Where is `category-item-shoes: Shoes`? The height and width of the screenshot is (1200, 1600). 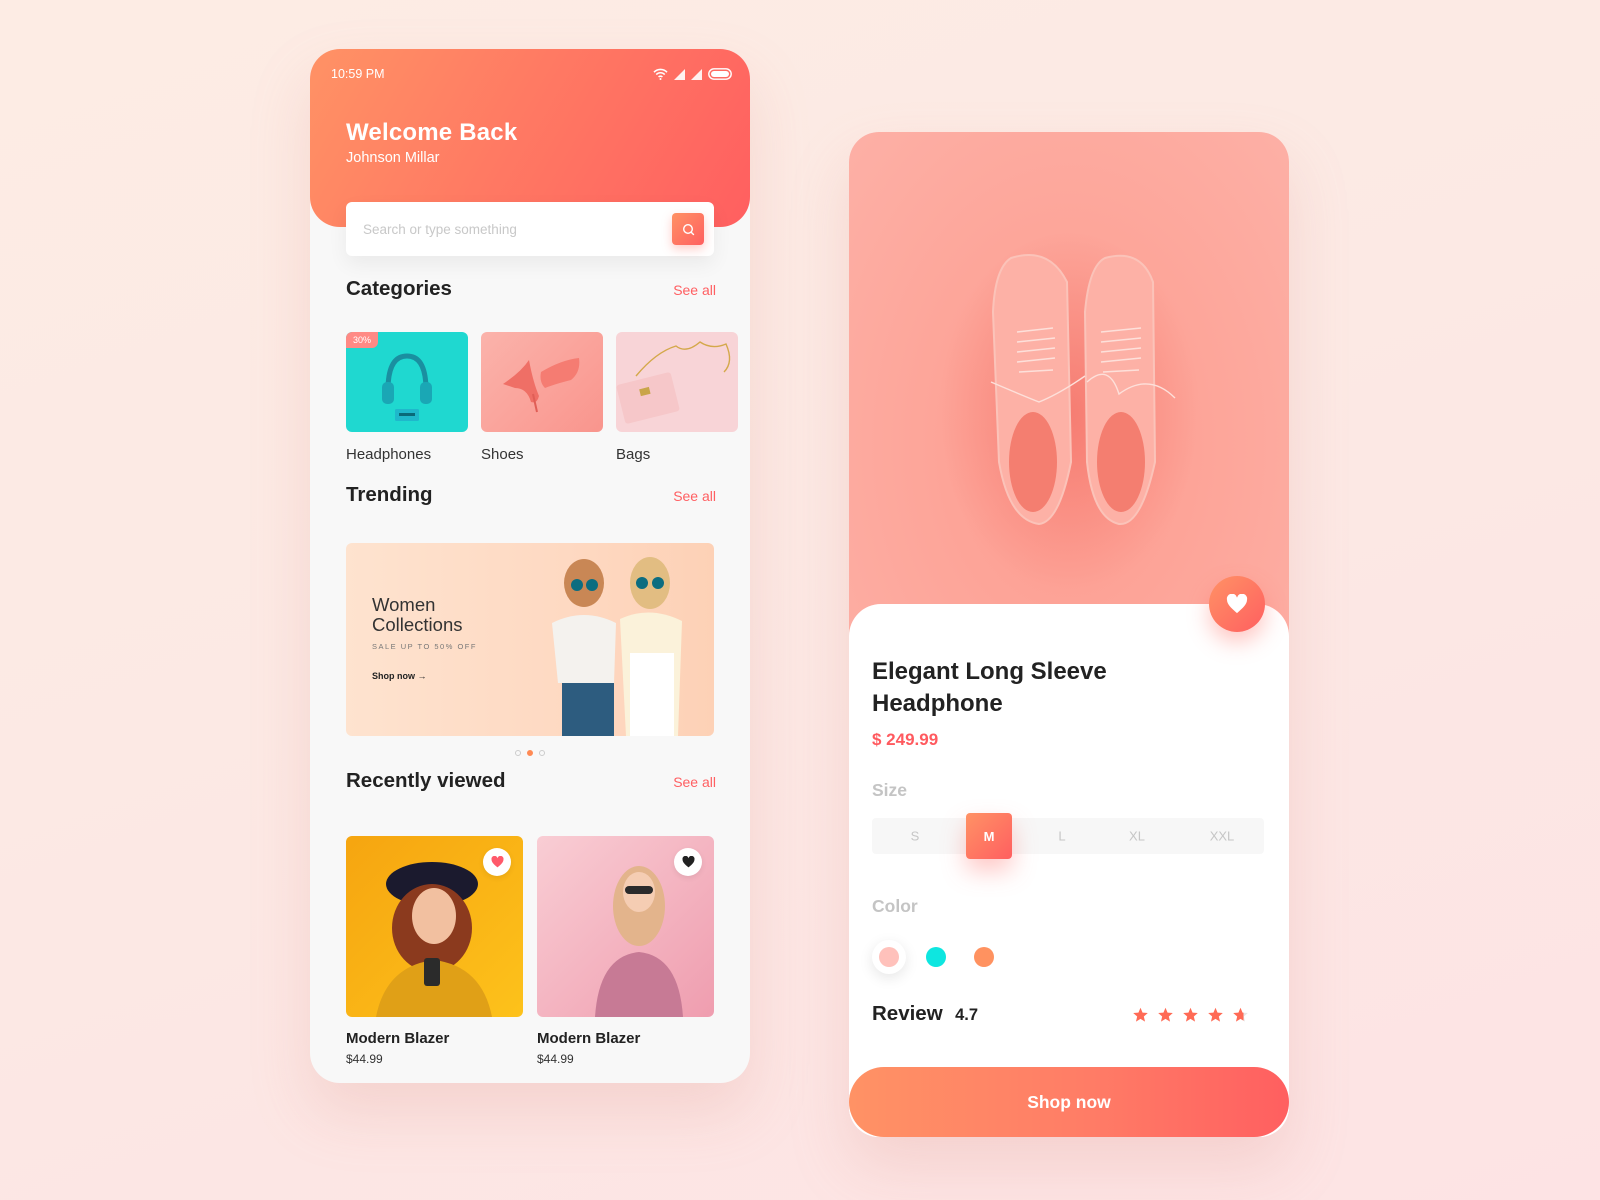 category-item-shoes: Shoes is located at coordinates (542, 397).